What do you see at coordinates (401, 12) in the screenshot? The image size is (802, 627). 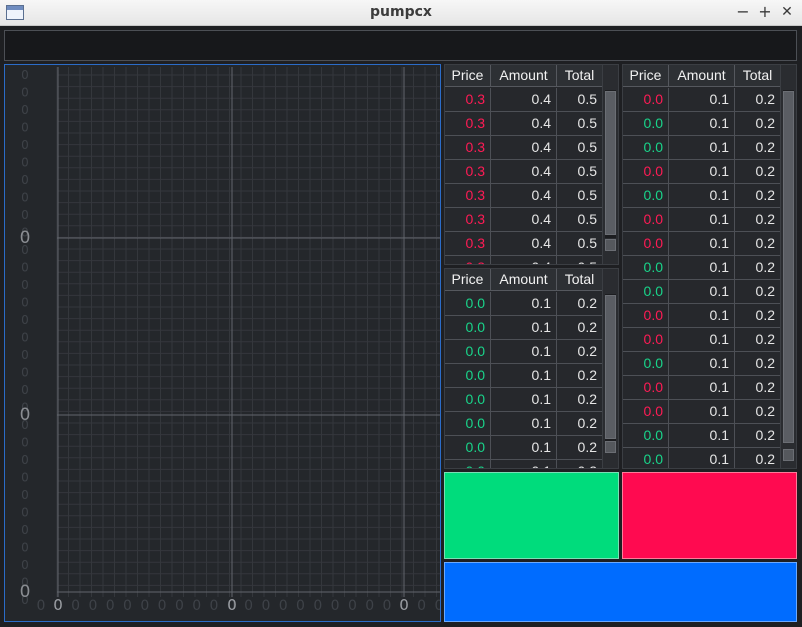 I see `window-title: pumpcx` at bounding box center [401, 12].